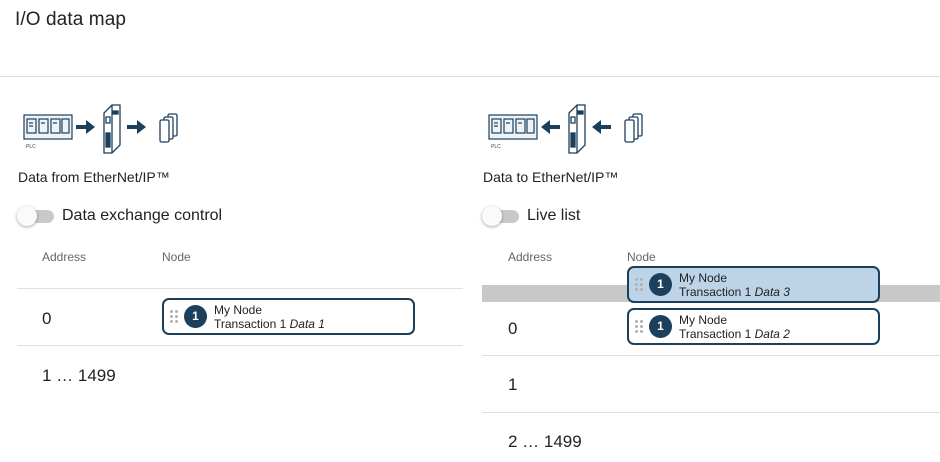  I want to click on address-row: 2 … 1499, so click(711, 437).